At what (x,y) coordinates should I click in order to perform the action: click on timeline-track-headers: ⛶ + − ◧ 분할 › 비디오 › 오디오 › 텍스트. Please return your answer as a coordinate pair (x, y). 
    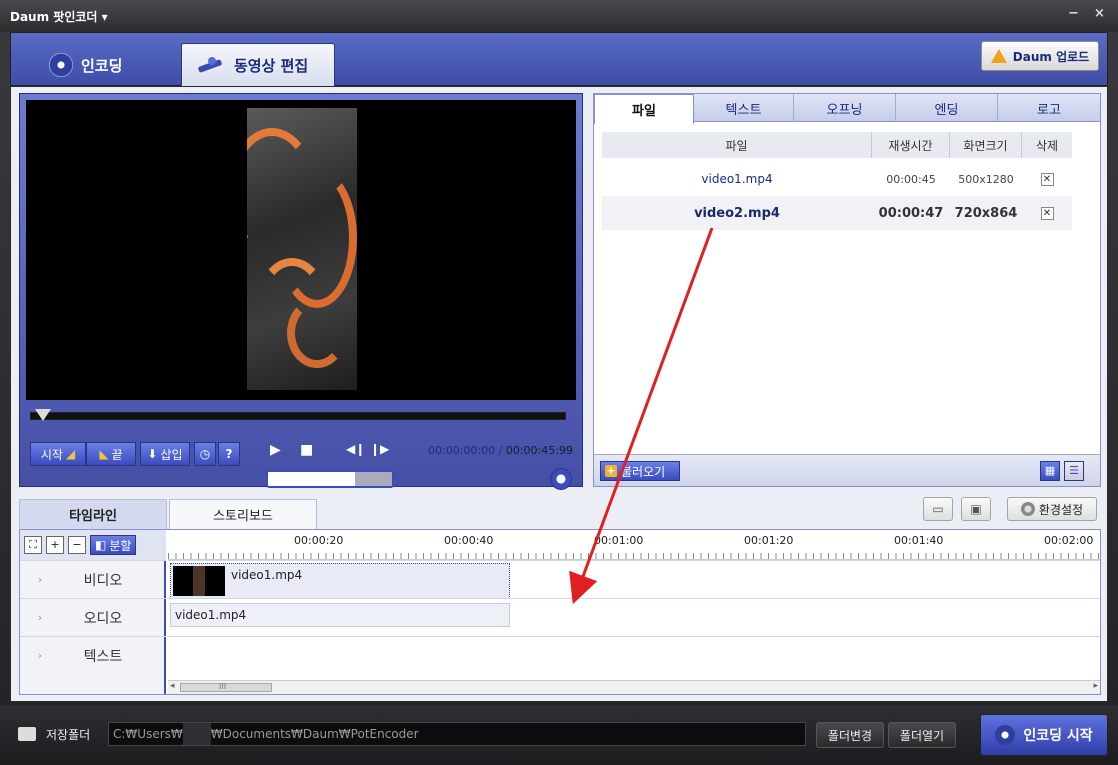
    Looking at the image, I should click on (93, 612).